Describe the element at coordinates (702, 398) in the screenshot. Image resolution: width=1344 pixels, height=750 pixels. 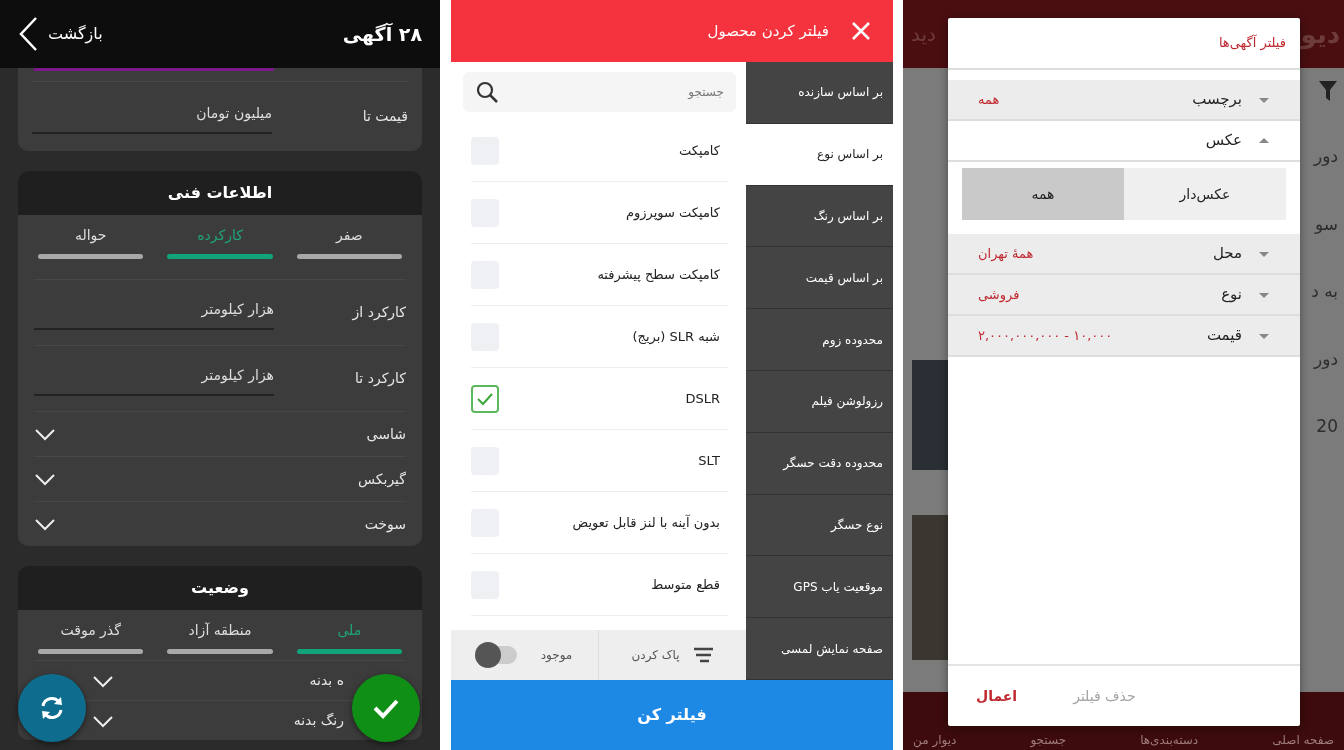
I see `option-label: DSLR` at that location.